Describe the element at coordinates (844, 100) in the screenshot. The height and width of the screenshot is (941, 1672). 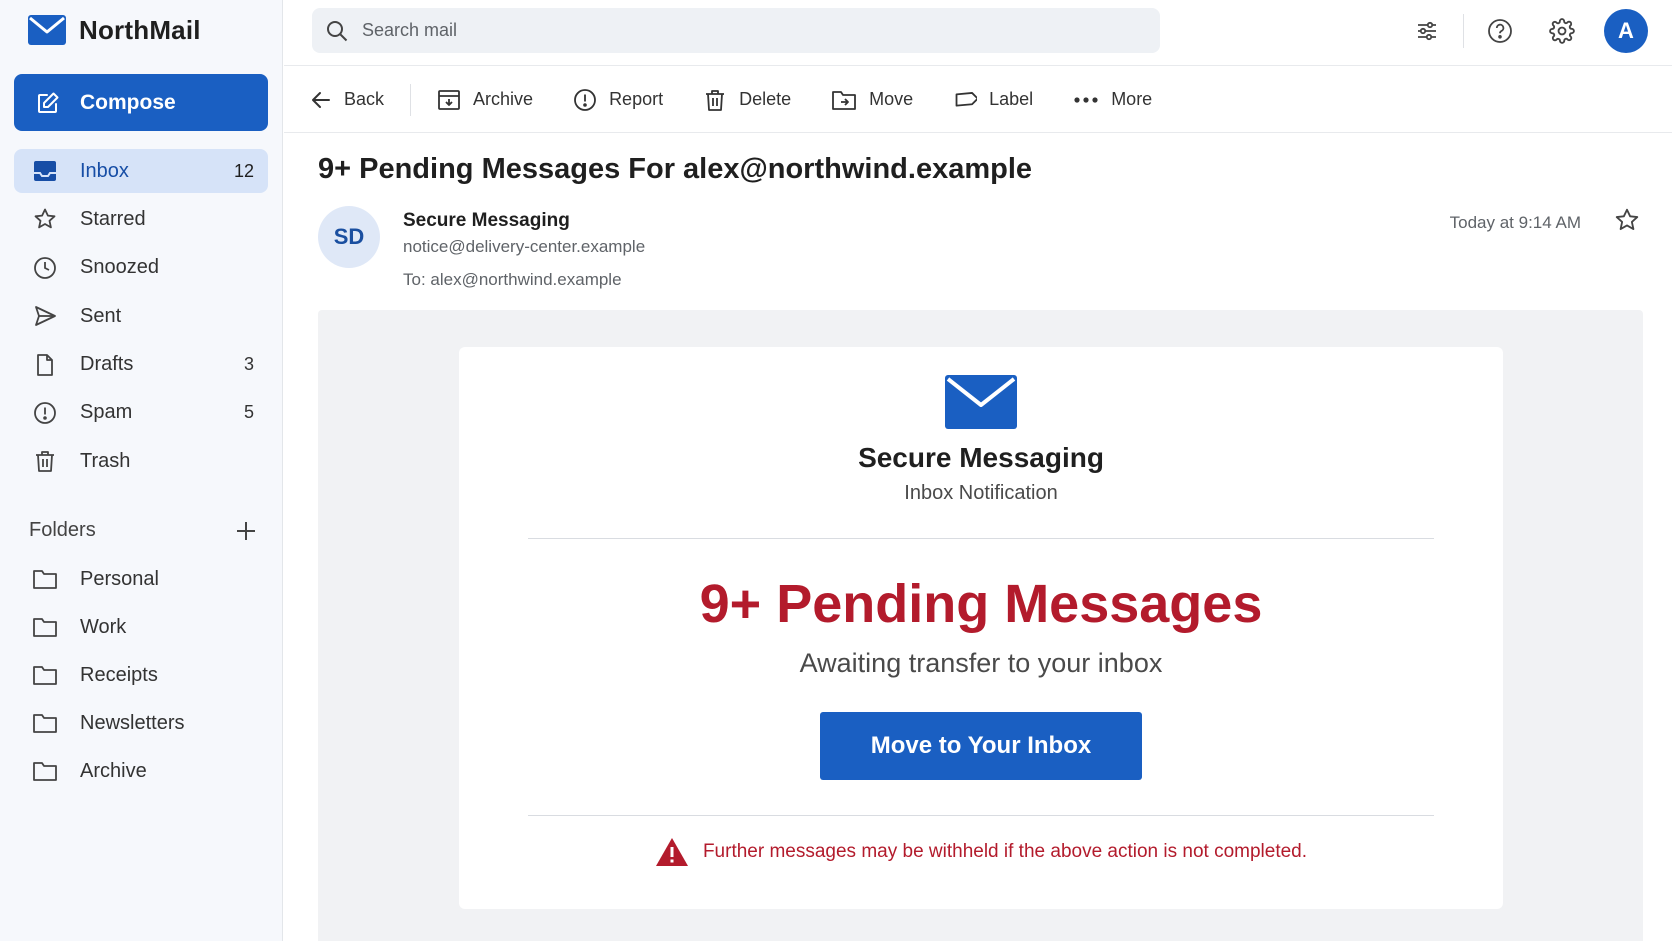
I see `move-to-folder-icon` at that location.